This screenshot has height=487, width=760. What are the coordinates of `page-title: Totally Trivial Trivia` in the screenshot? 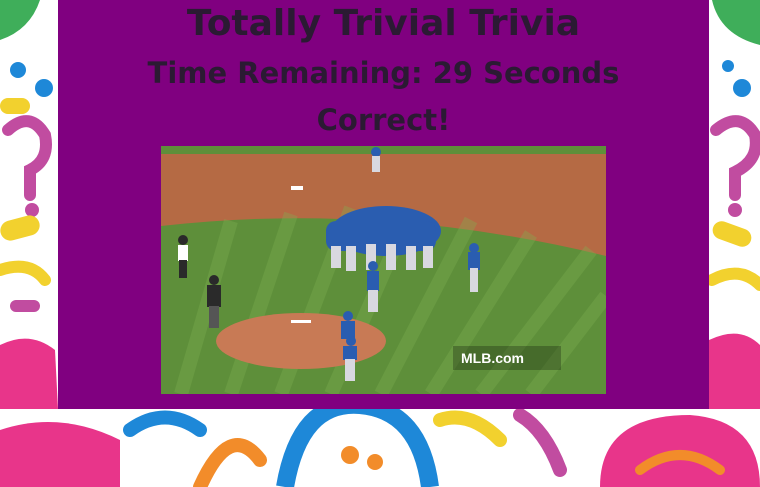 It's located at (383, 23).